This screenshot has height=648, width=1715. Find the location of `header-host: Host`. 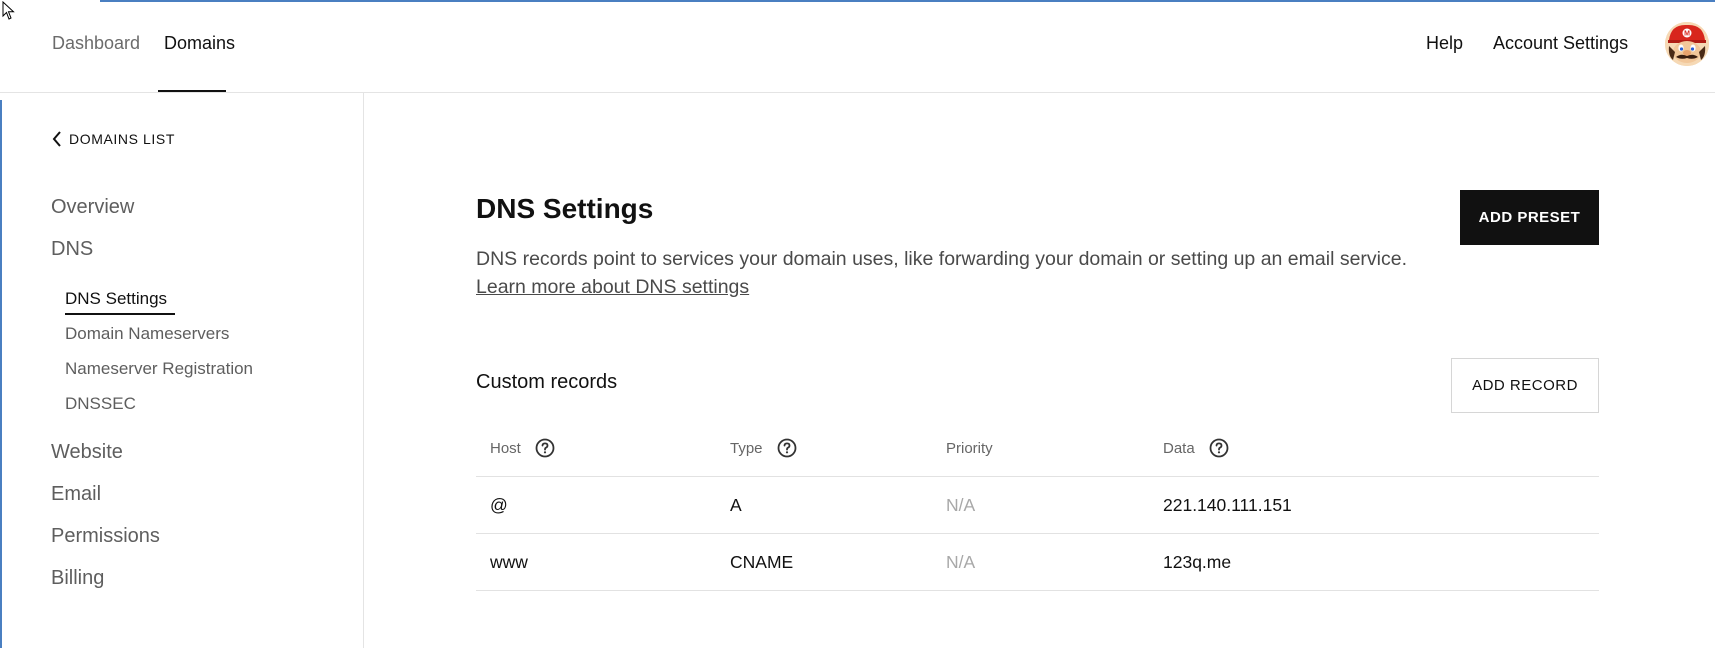

header-host: Host is located at coordinates (505, 448).